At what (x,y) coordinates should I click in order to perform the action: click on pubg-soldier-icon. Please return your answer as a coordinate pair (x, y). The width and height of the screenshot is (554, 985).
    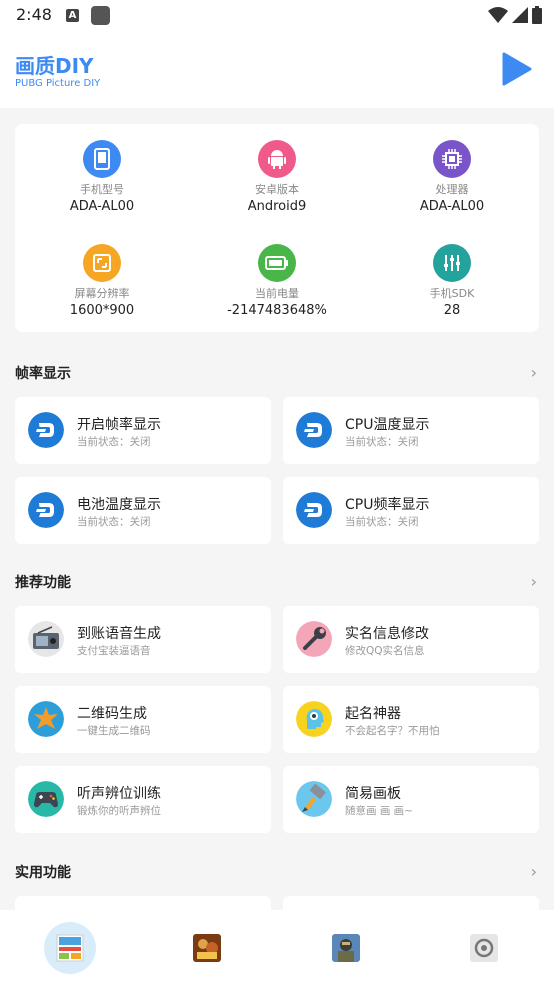
    Looking at the image, I should click on (346, 948).